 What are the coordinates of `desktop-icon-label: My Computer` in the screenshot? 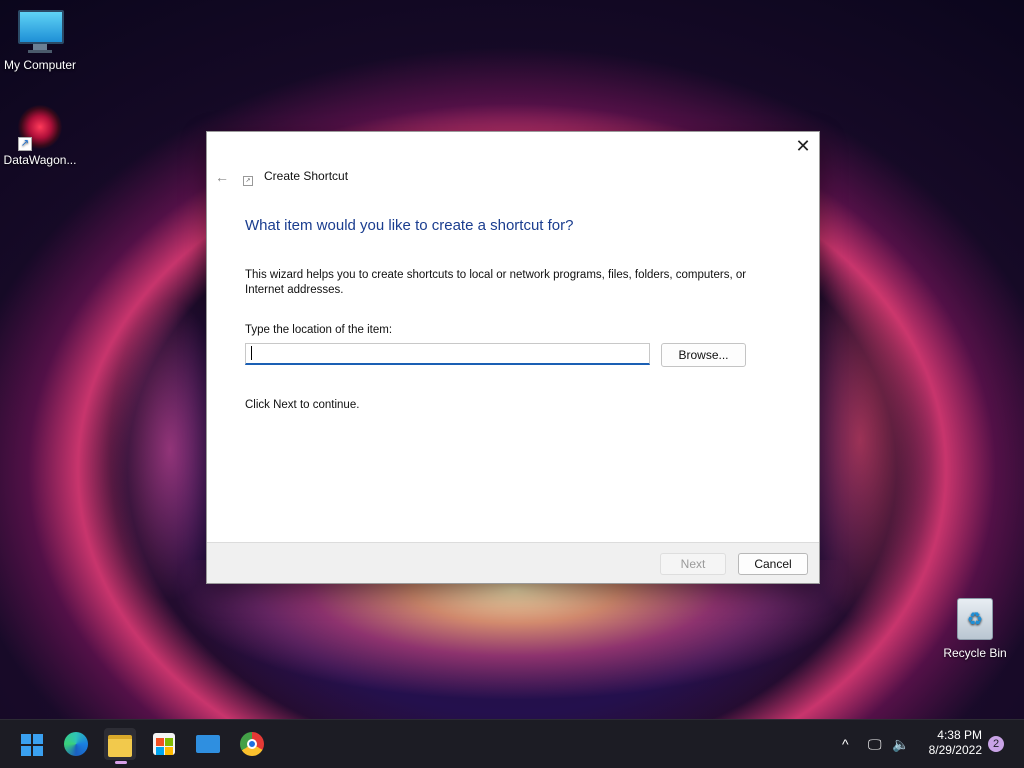 It's located at (40, 65).